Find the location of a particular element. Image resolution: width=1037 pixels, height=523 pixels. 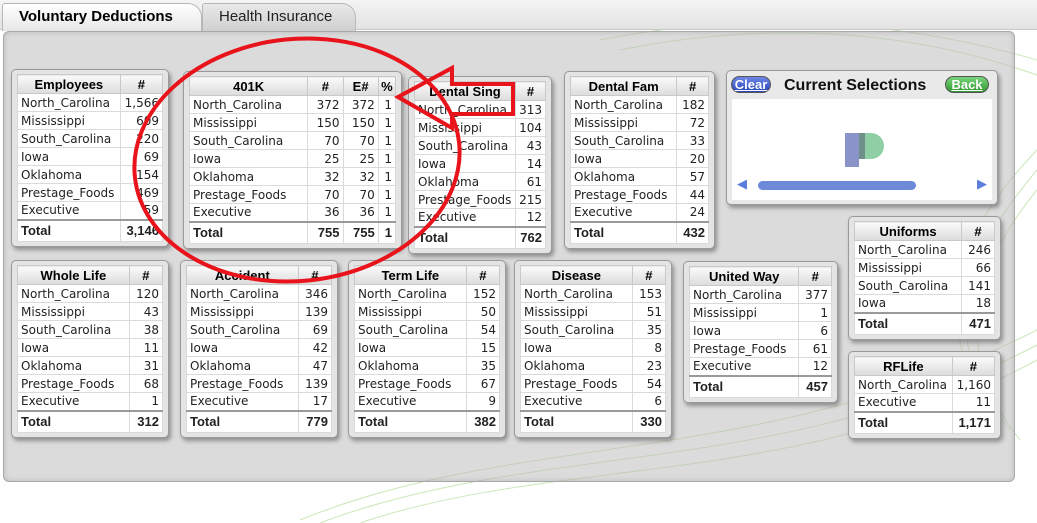

table-row: Iowa 15 is located at coordinates (427, 347).